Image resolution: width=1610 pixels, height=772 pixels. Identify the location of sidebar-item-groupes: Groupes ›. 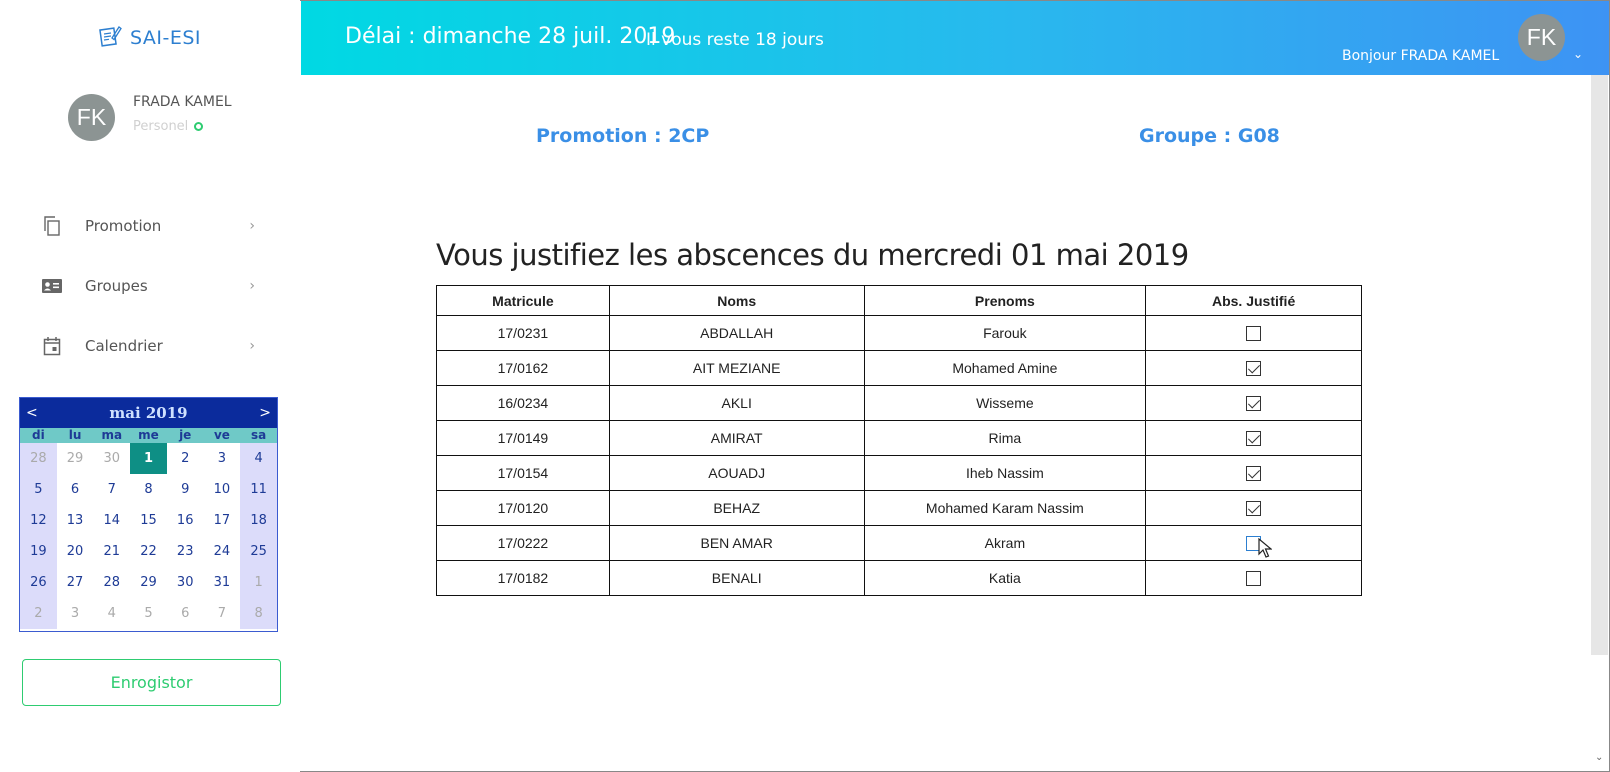
(147, 286).